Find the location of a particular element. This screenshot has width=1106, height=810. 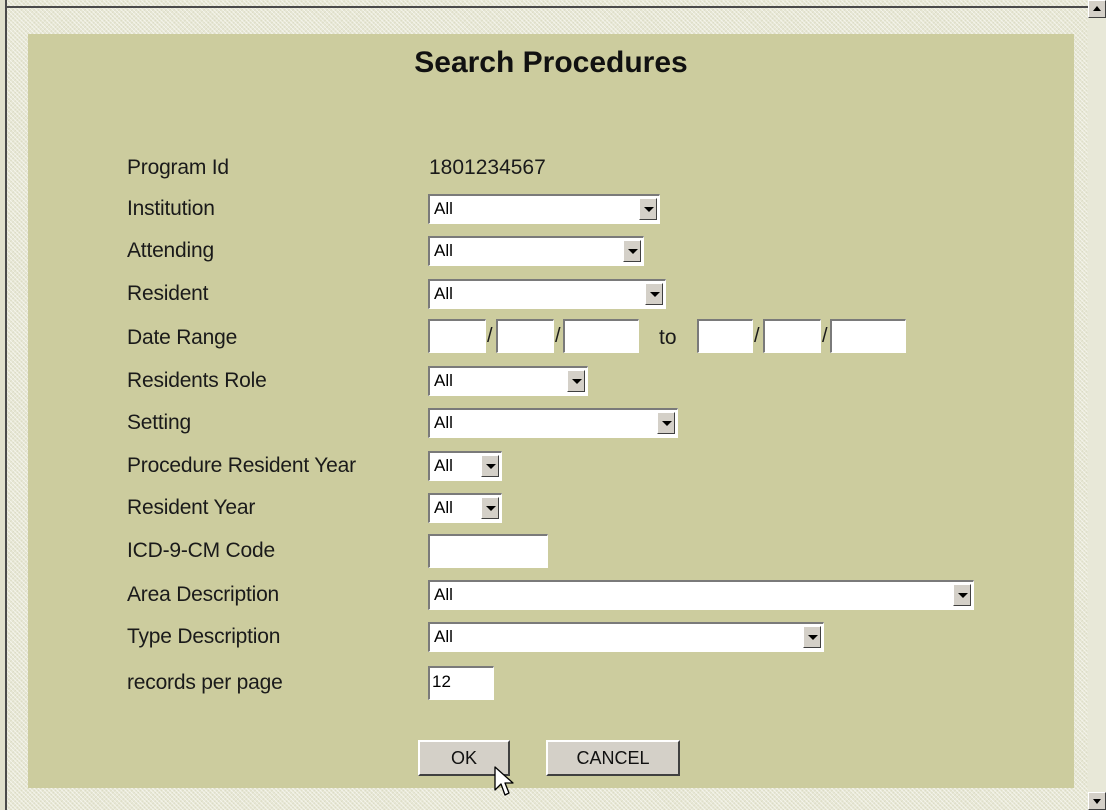

icd9-code-input is located at coordinates (488, 551).